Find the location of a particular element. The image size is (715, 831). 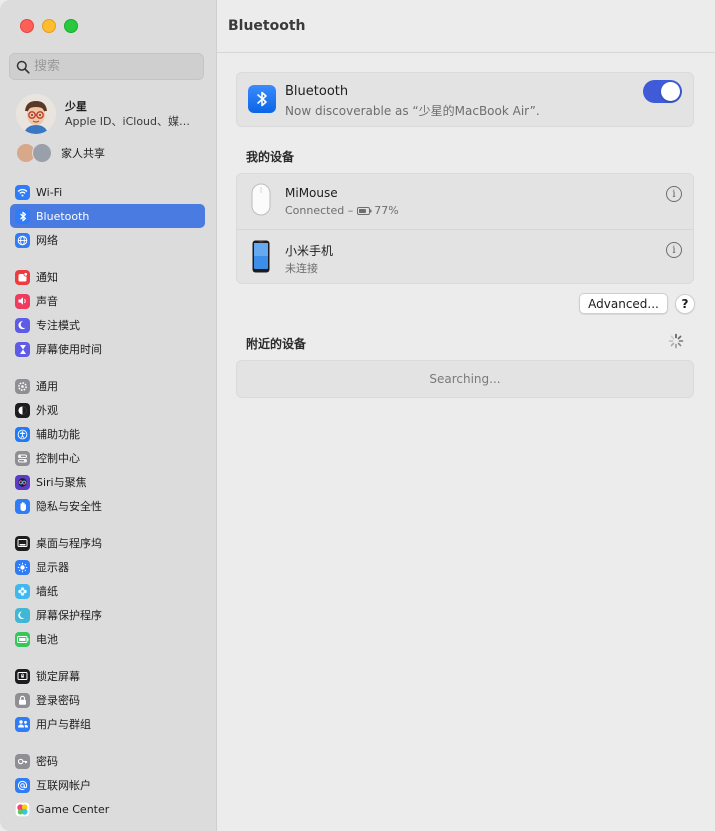

avatar is located at coordinates (36, 114).